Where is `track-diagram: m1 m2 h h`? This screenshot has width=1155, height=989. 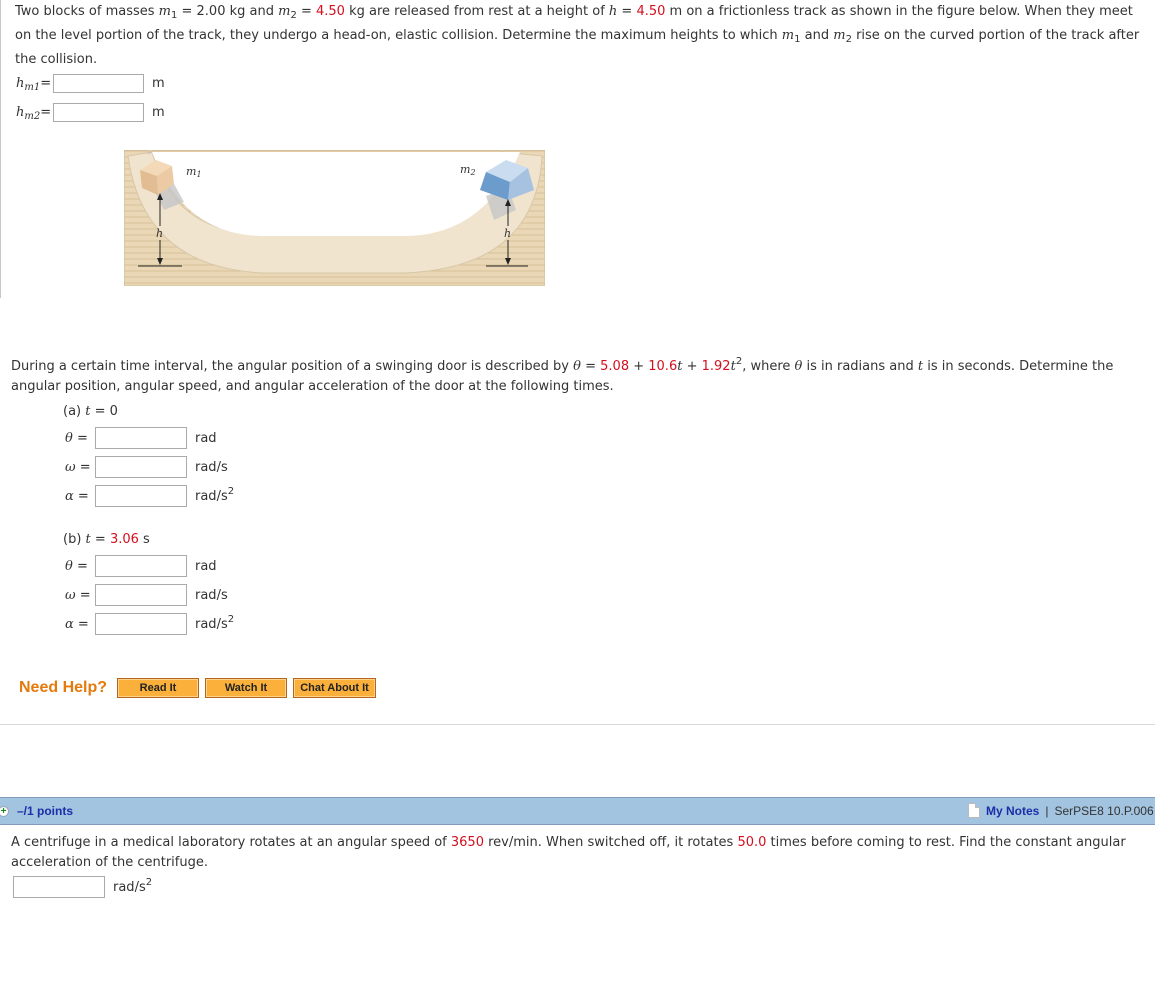 track-diagram: m1 m2 h h is located at coordinates (334, 217).